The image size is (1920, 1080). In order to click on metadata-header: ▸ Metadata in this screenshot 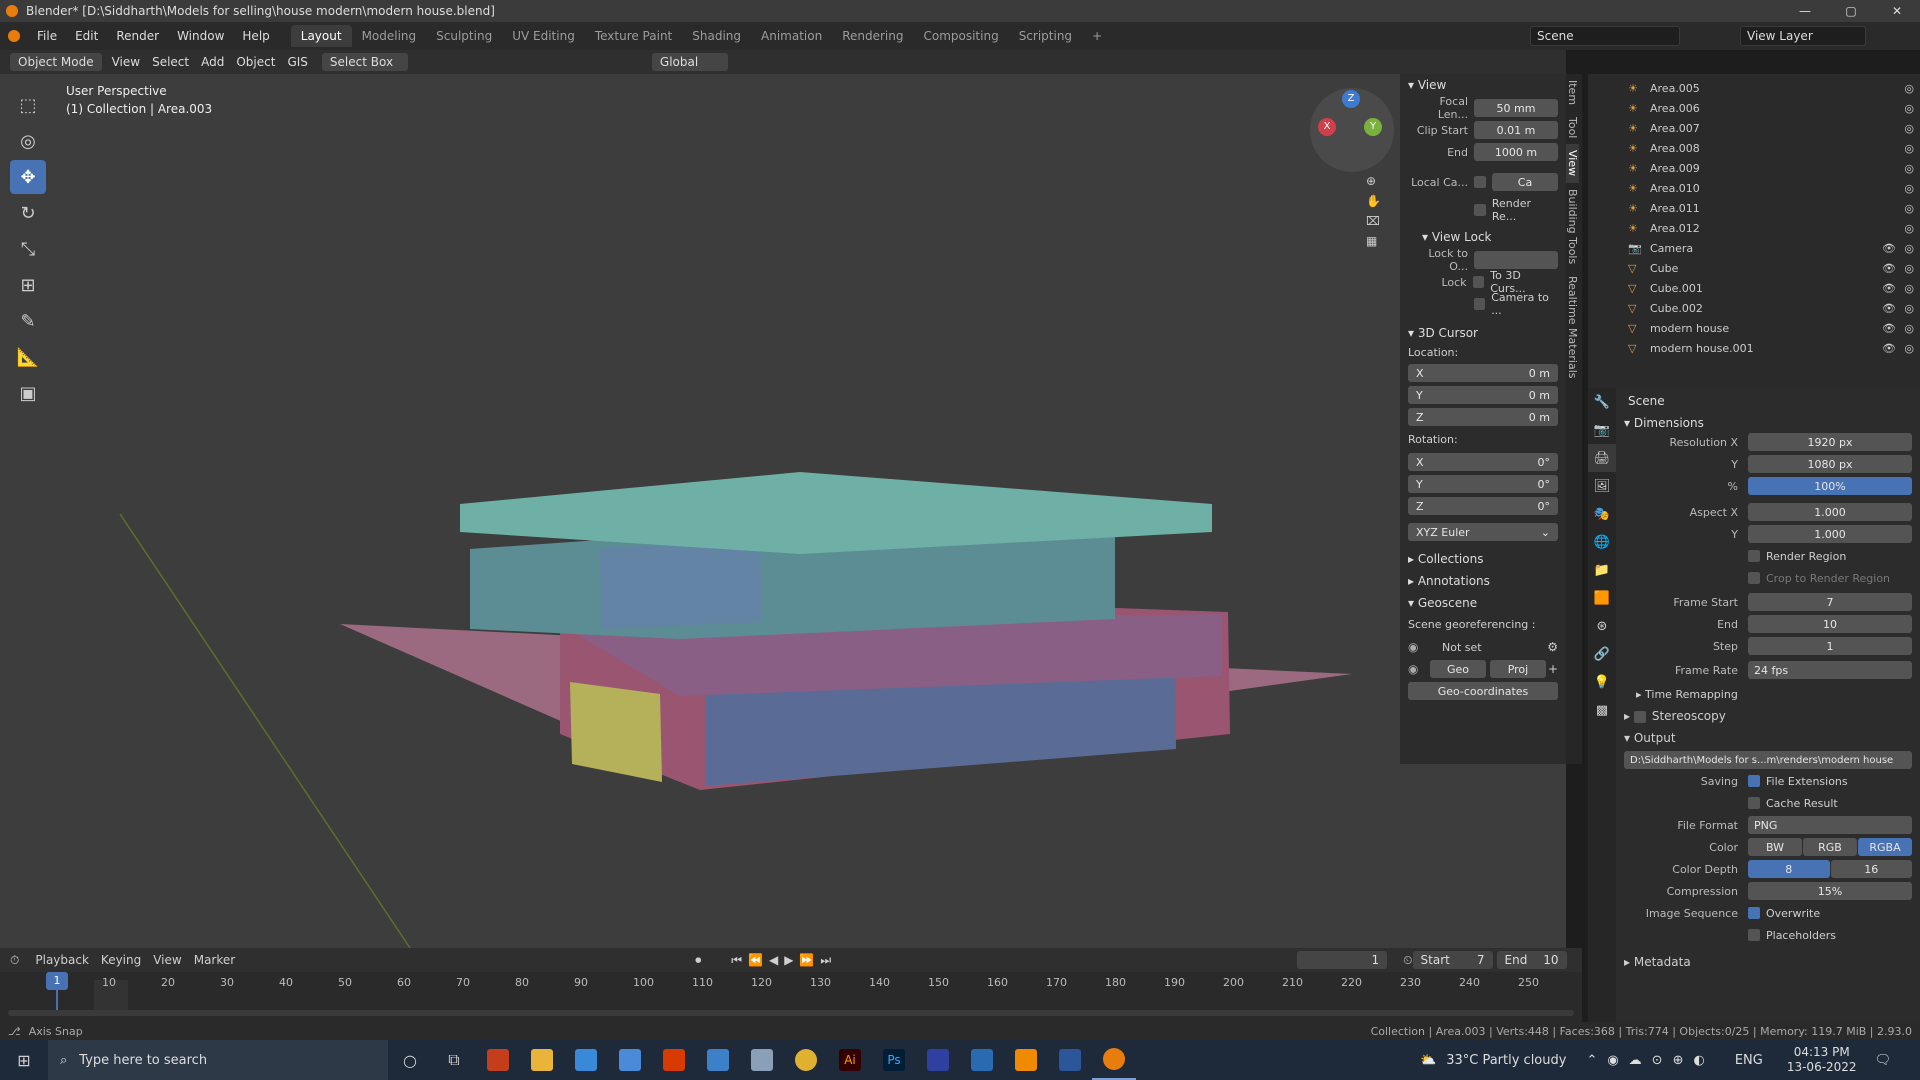, I will do `click(1754, 958)`.